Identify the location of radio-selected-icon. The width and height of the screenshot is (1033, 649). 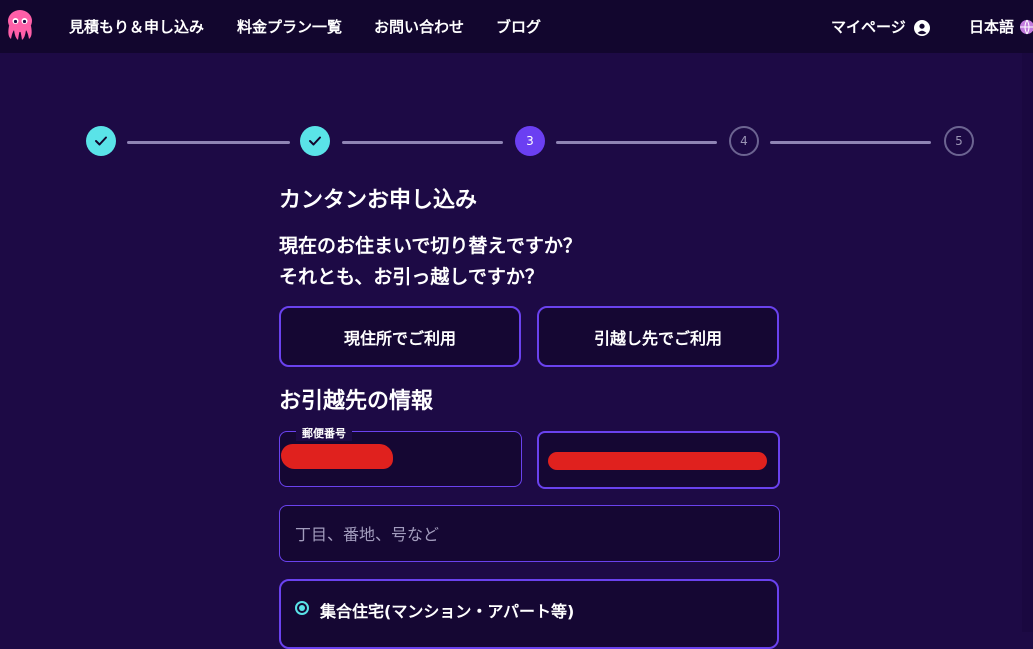
(302, 608).